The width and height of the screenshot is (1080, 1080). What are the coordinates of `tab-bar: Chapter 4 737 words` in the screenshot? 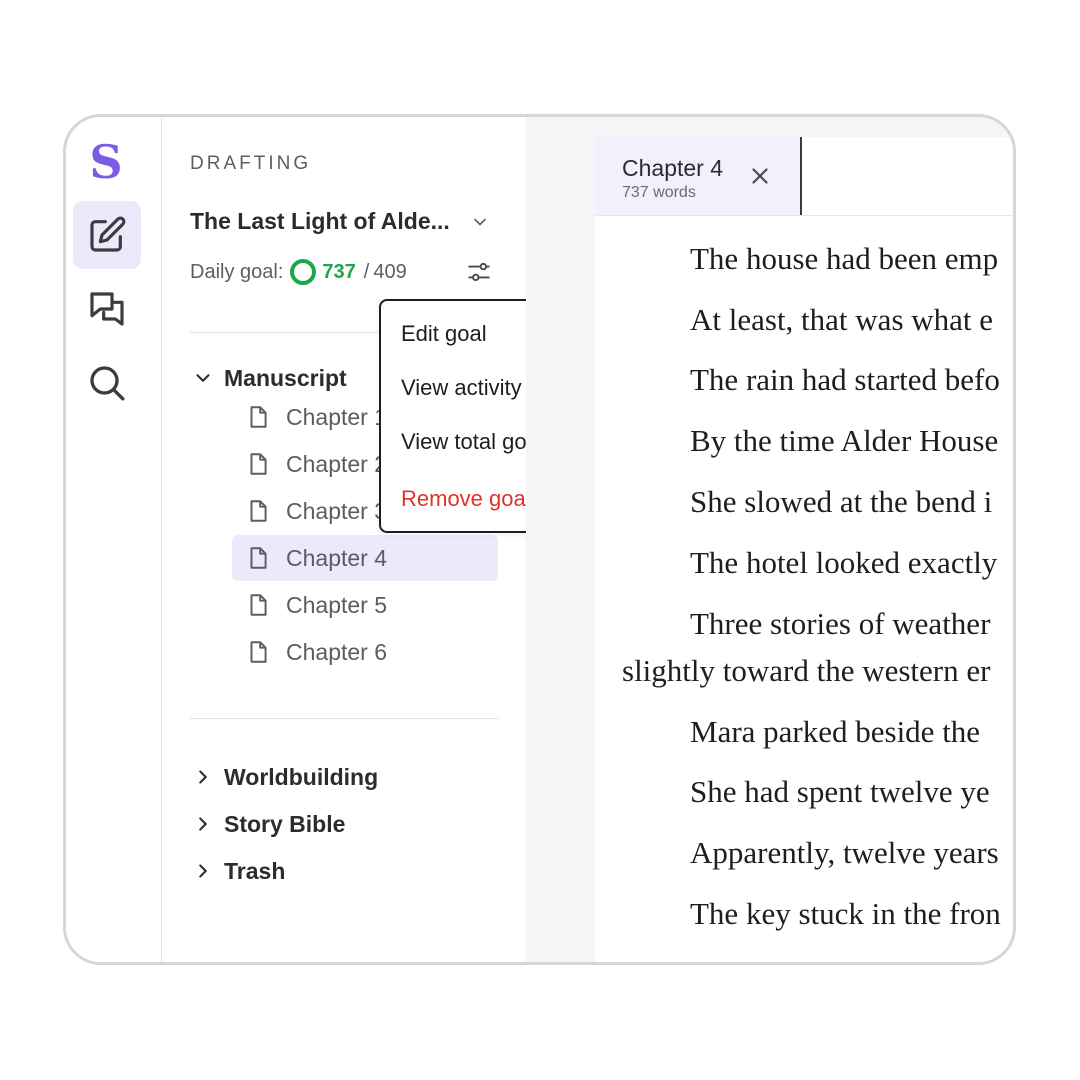 It's located at (804, 176).